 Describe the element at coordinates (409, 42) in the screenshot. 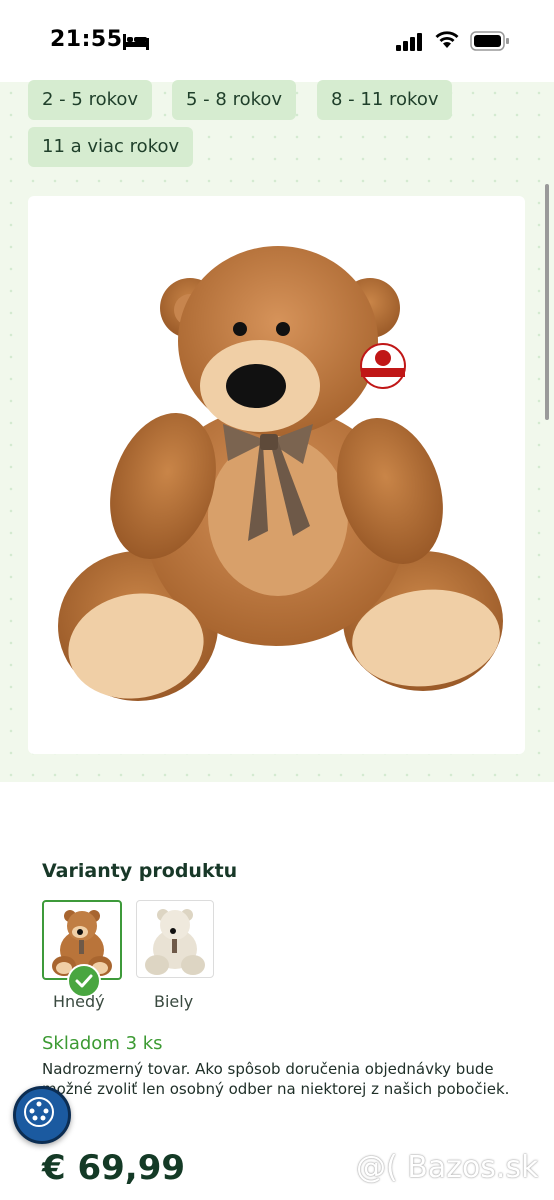

I see `cellular-signal-icon` at that location.